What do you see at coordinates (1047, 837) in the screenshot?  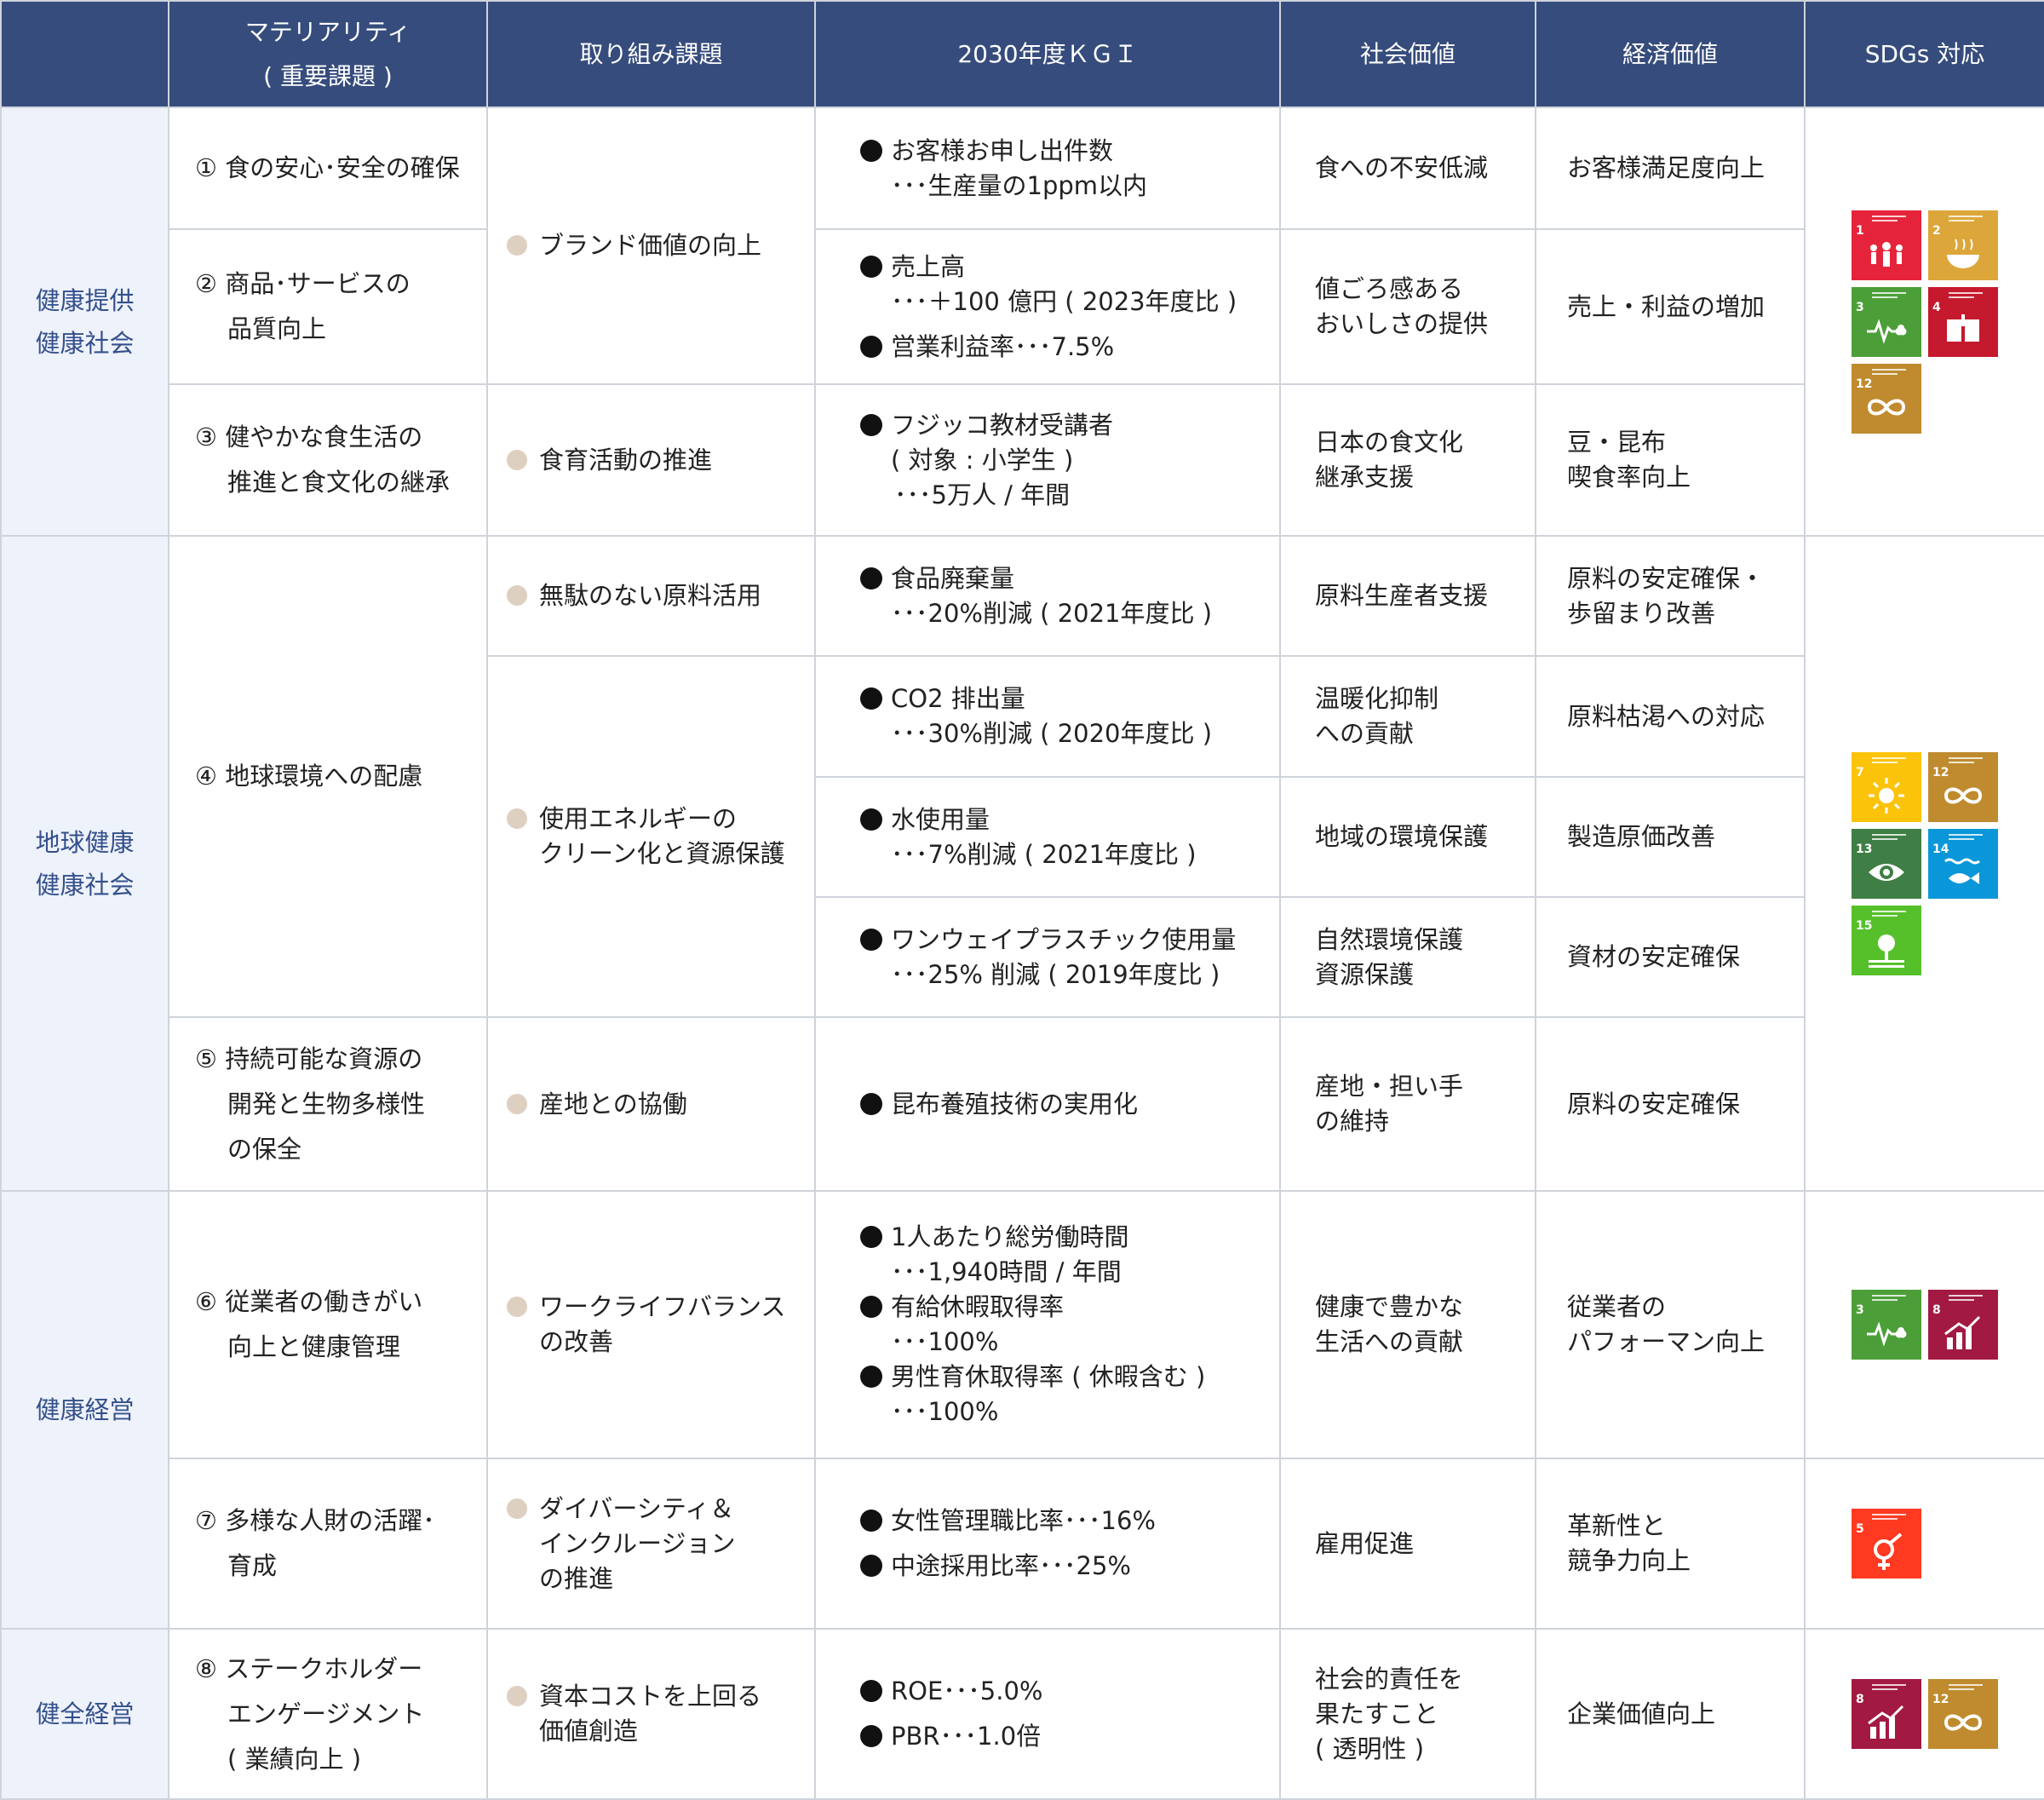 I see `kgi-6: 水使用量 ･･･7%削減 ( 2021年度比 )` at bounding box center [1047, 837].